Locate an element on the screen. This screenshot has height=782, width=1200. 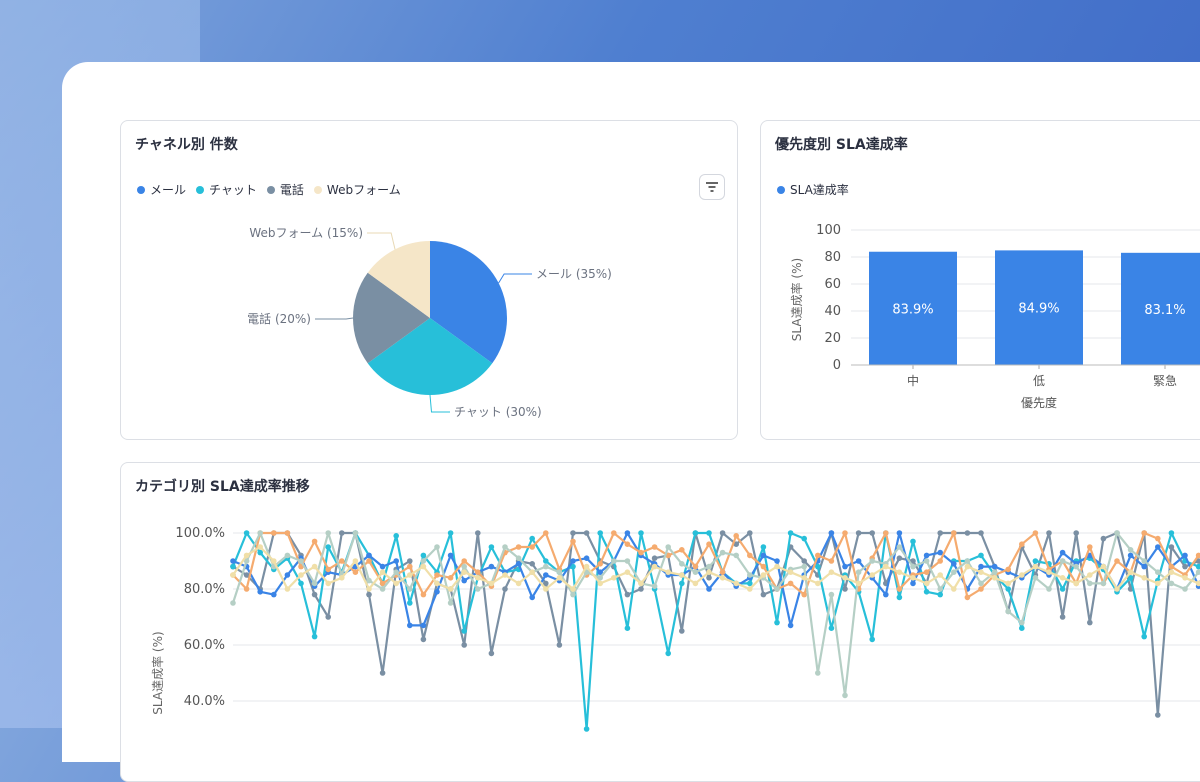
pie-chart: メール (35%) チャット (30%) 電話 (20%) Webフォーム (15%) is located at coordinates (429, 322).